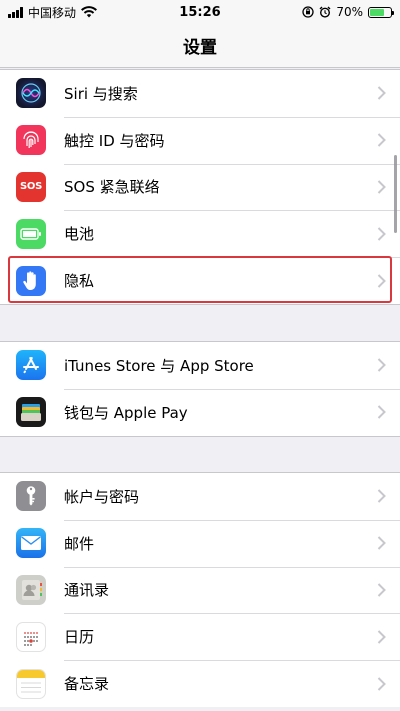  Describe the element at coordinates (79, 637) in the screenshot. I see `row-label: 日历` at that location.